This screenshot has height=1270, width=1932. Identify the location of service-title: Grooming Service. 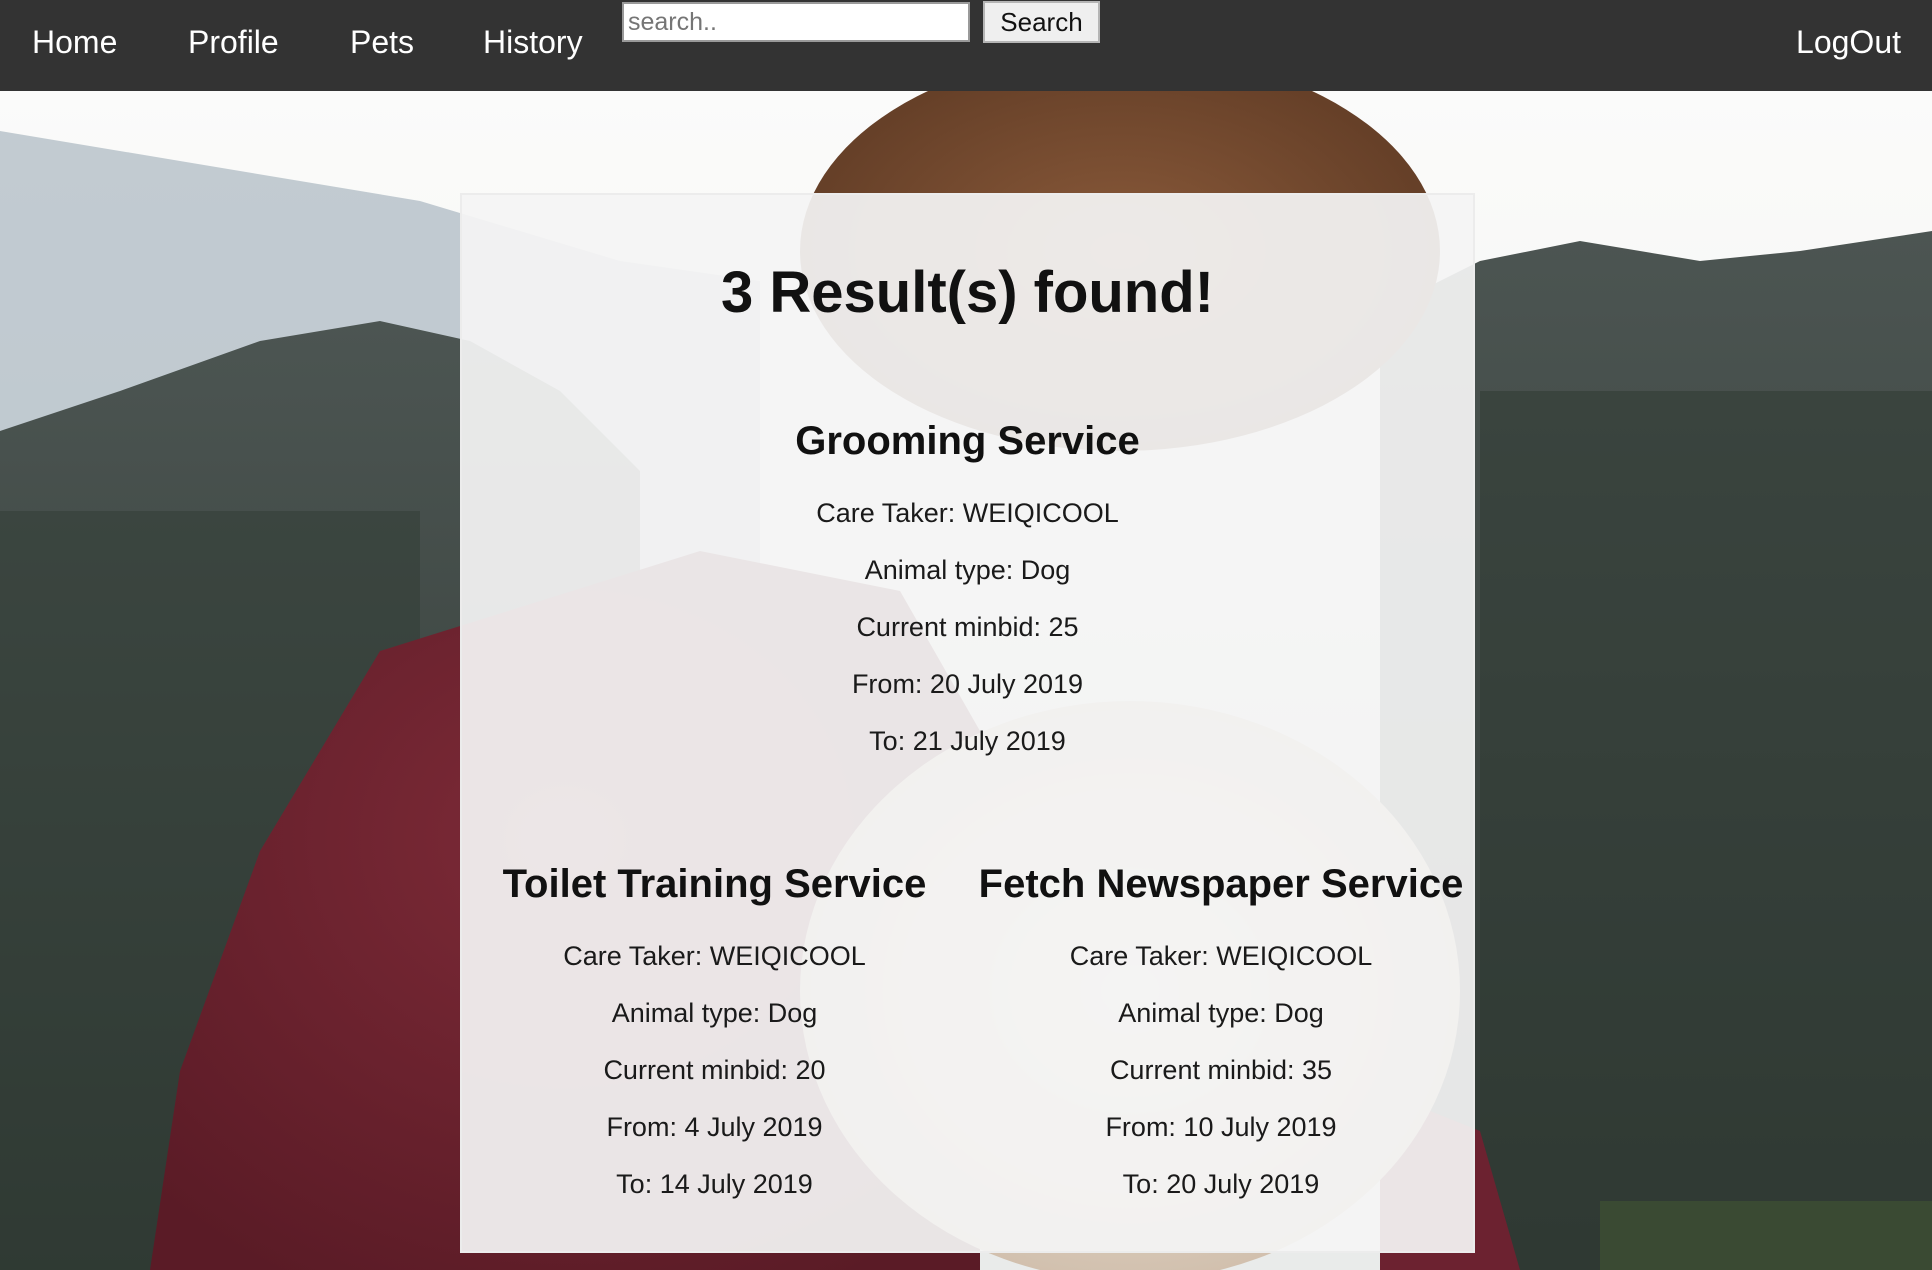
(967, 441).